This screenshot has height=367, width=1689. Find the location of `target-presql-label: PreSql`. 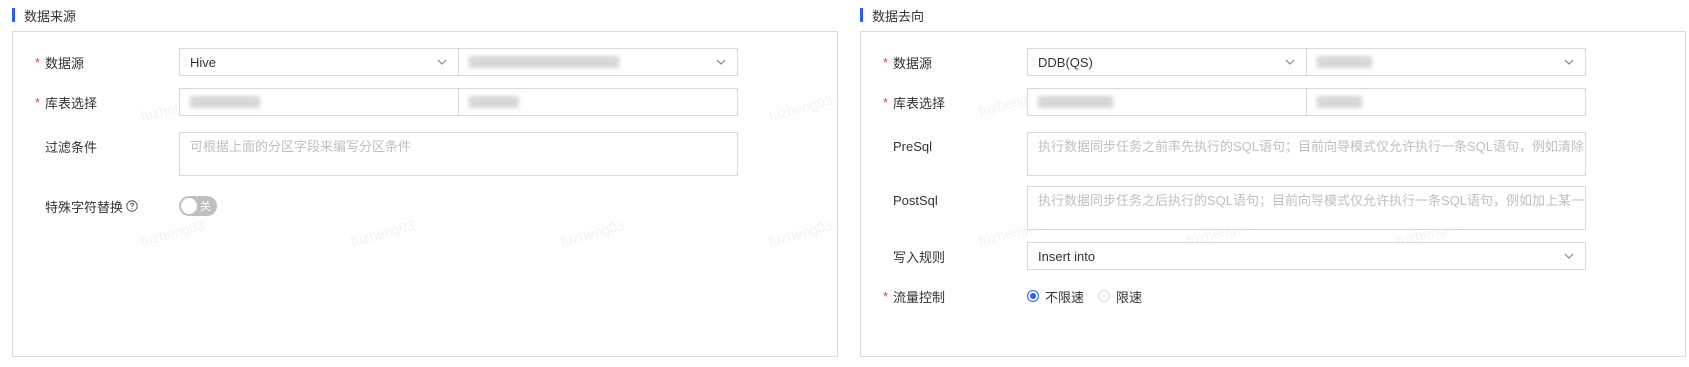

target-presql-label: PreSql is located at coordinates (913, 146).